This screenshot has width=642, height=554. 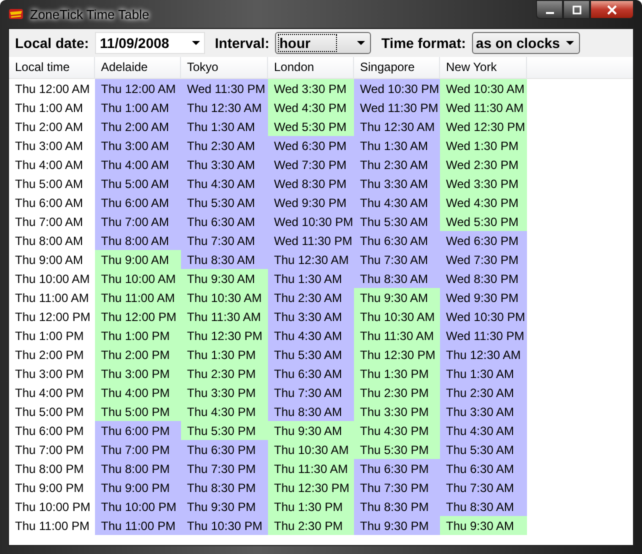 I want to click on table-cell: Thu 2:00 PM, so click(x=138, y=354).